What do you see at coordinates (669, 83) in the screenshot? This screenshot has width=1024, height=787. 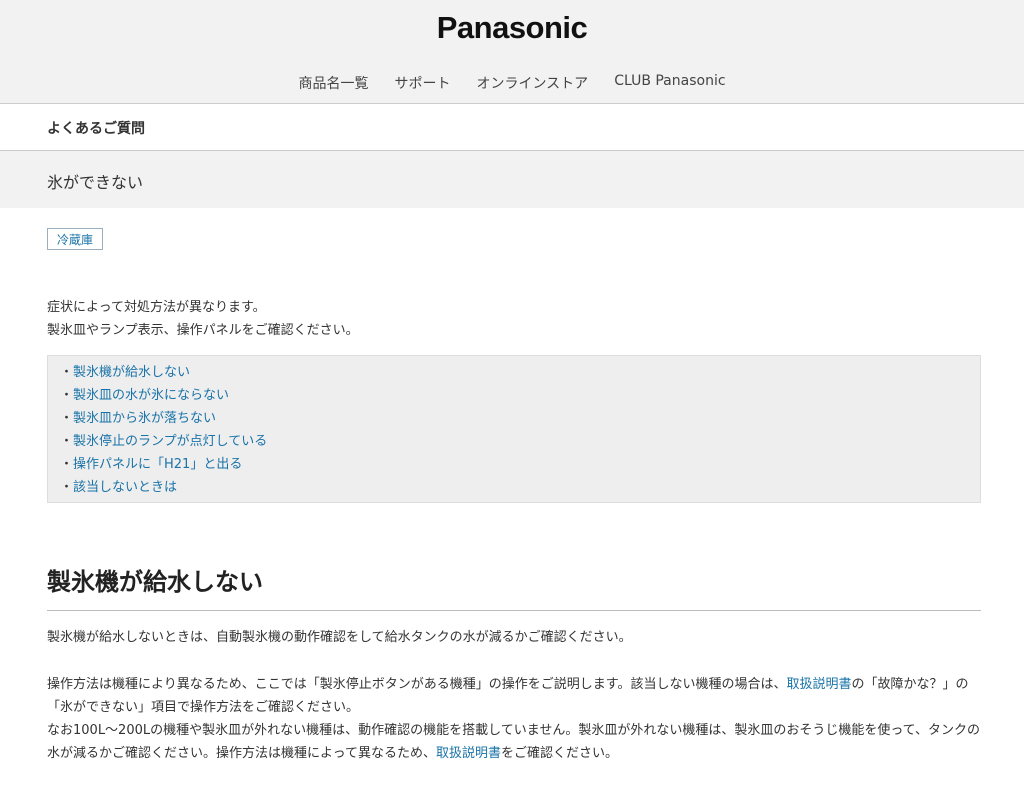 I see `nav-item-club-panasonic: CLUB Panasonic` at bounding box center [669, 83].